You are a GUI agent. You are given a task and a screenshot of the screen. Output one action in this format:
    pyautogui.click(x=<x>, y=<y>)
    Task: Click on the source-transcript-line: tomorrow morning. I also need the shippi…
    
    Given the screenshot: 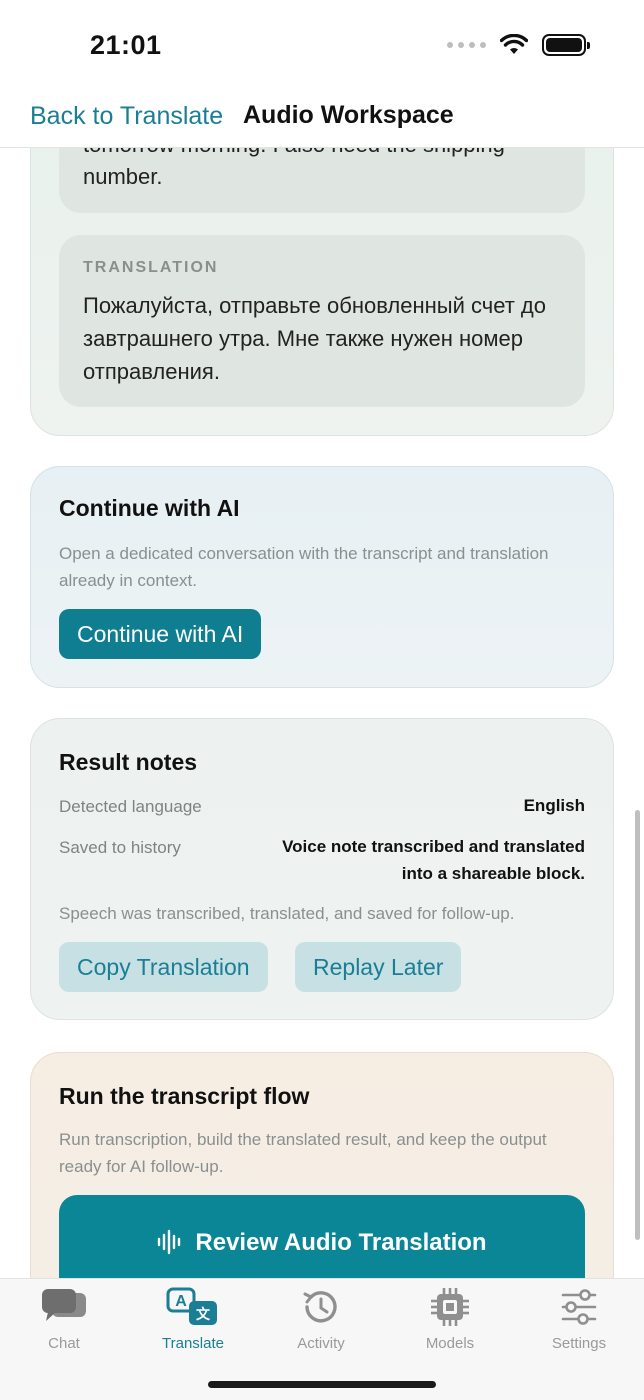 What is the action you would take?
    pyautogui.click(x=294, y=154)
    